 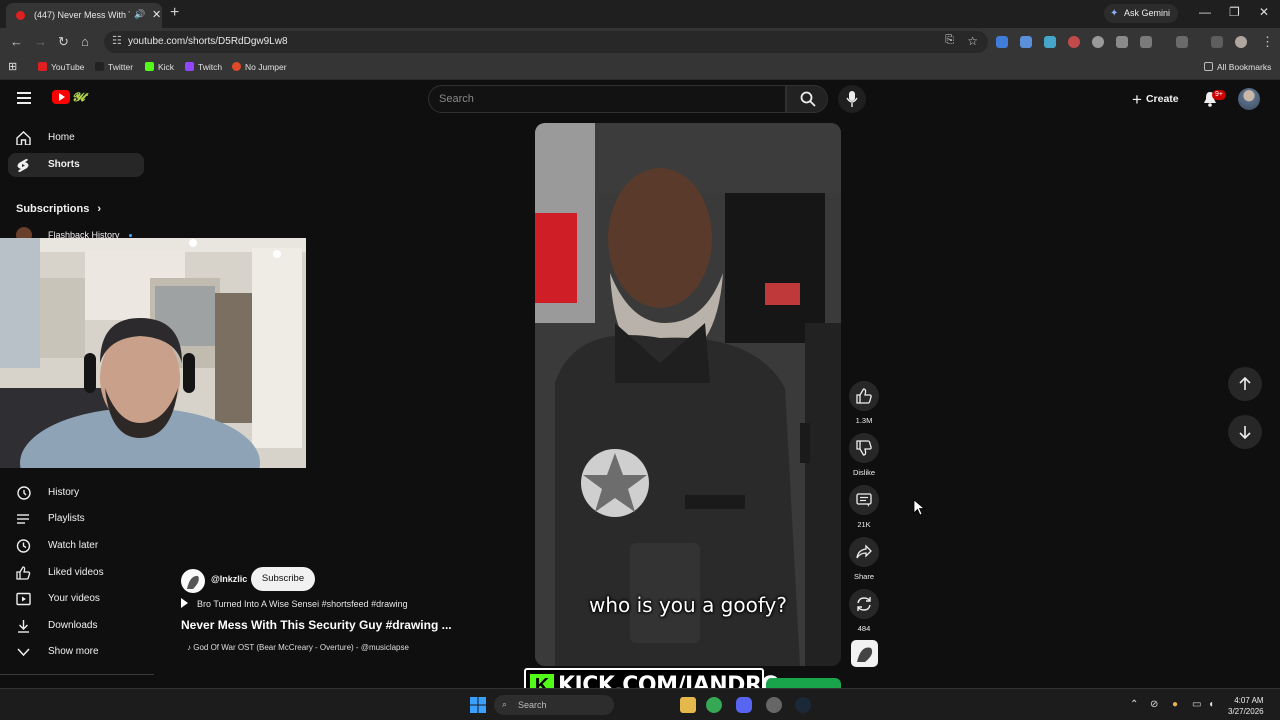 I want to click on sidebar-item-home: Home, so click(x=76, y=138).